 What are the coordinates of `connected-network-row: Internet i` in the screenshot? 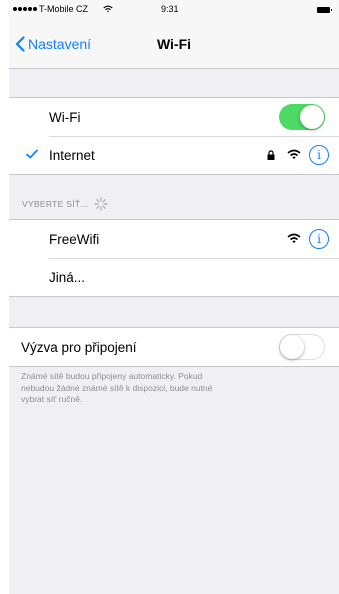 It's located at (174, 155).